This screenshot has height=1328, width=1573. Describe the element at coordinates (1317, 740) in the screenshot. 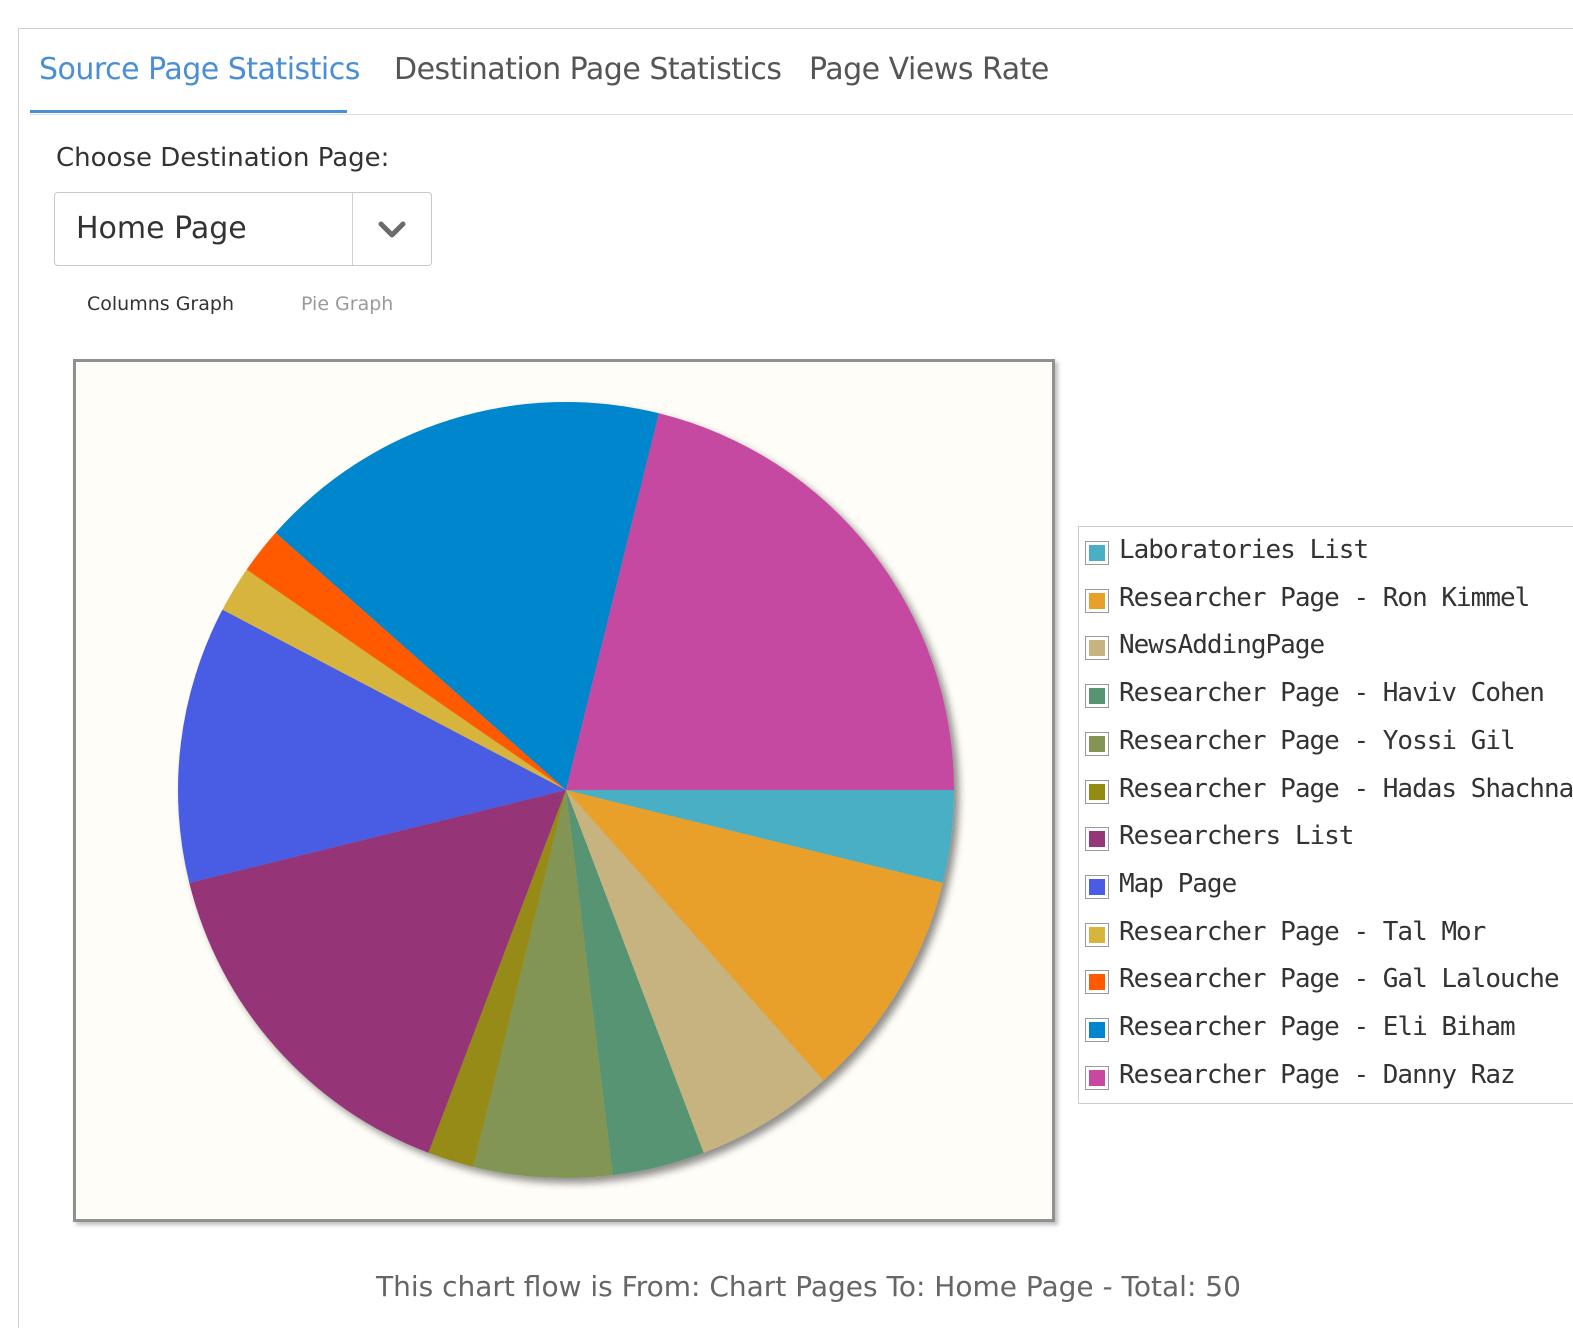

I see `legend-label: Researcher Page - Yossi Gil` at that location.